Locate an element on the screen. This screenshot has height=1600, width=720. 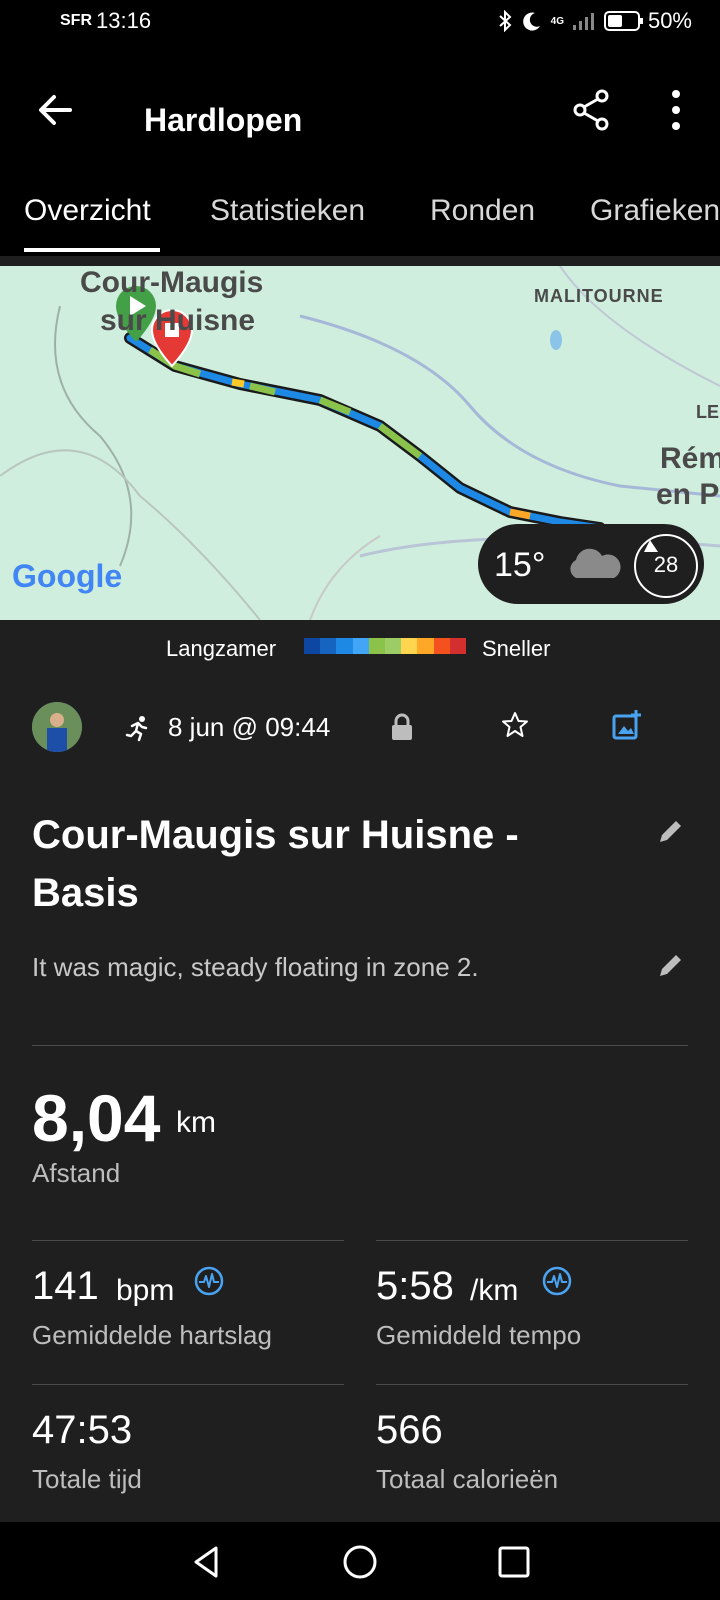
more-vertical-icon is located at coordinates (676, 110).